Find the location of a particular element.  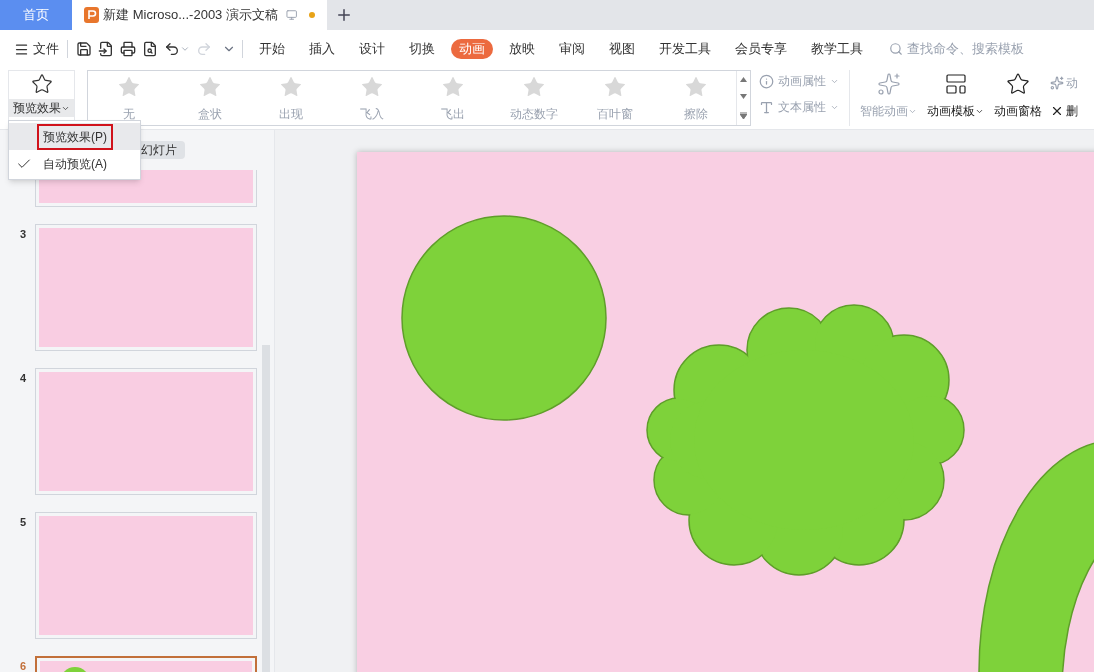

command-search-field: 查找命令、搜索模板 is located at coordinates (968, 49).